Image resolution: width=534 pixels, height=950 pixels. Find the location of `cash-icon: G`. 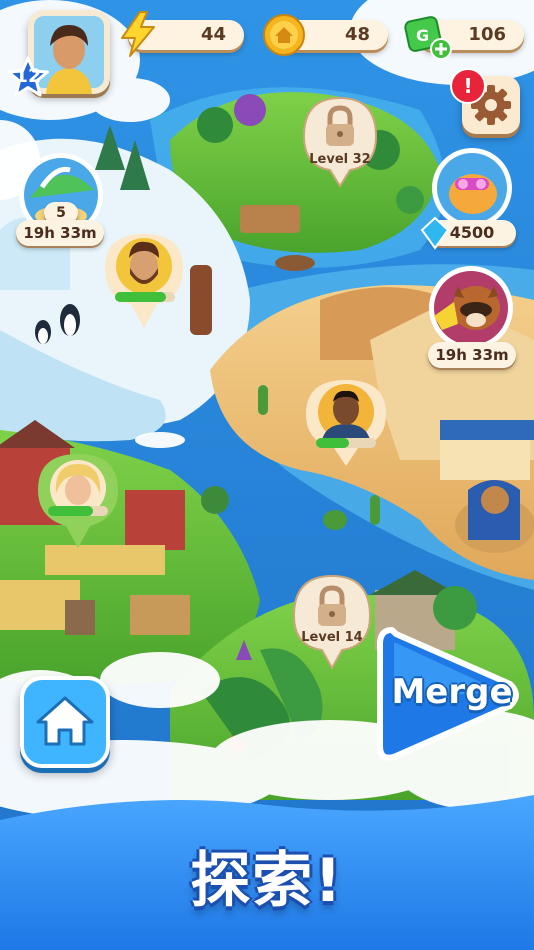

cash-icon: G is located at coordinates (428, 38).